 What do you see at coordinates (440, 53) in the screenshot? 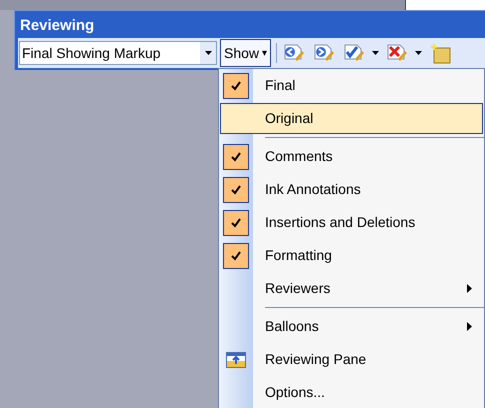
I see `note-sparkle-icon` at bounding box center [440, 53].